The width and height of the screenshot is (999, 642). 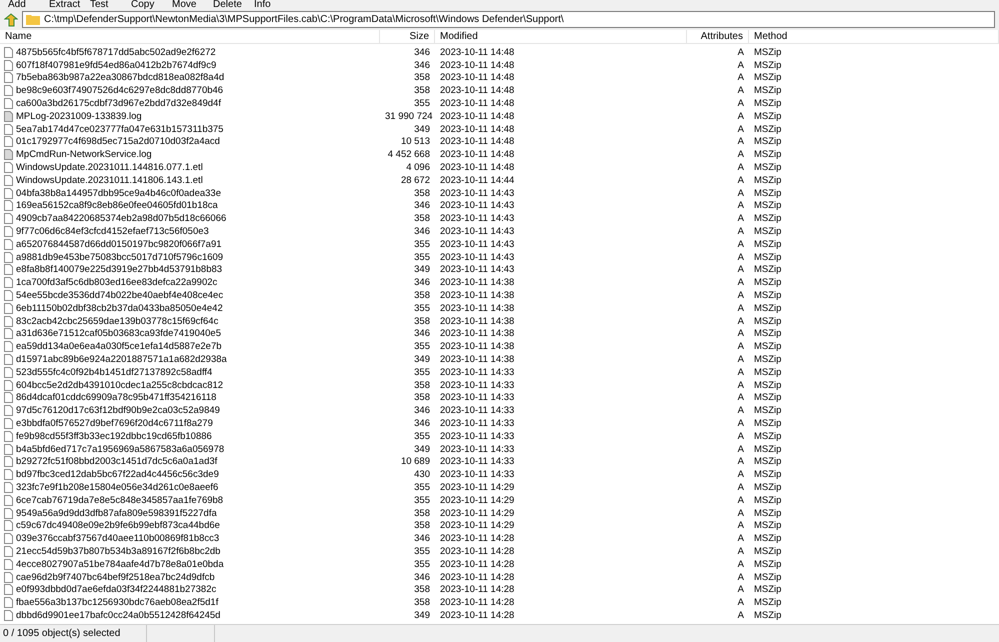 I want to click on file-name: d15971abc89b6e924a2201887571a1a682d2938a, so click(x=121, y=360).